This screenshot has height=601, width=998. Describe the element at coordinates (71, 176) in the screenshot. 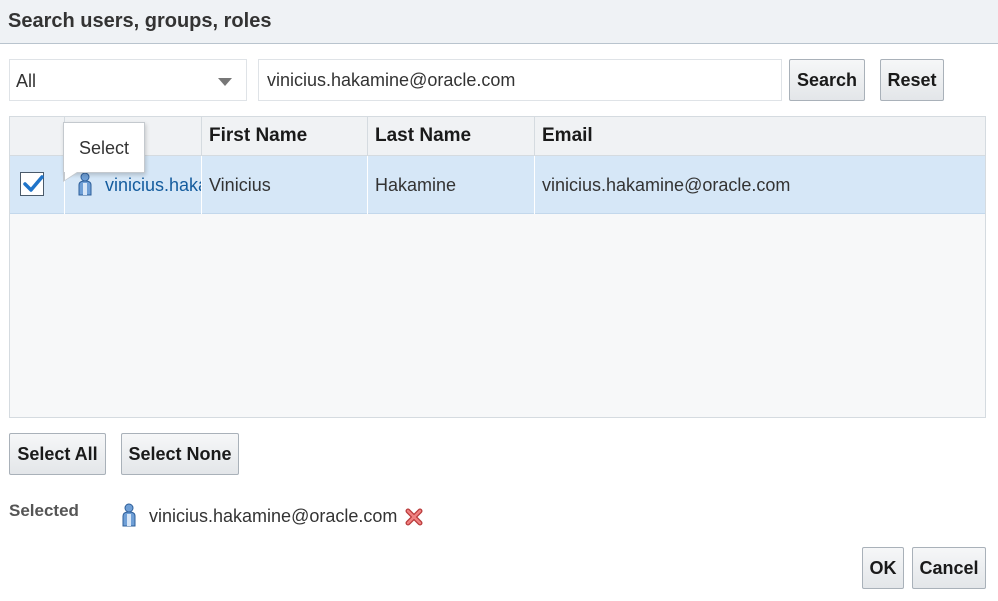

I see `tooltip-tail-fill` at that location.